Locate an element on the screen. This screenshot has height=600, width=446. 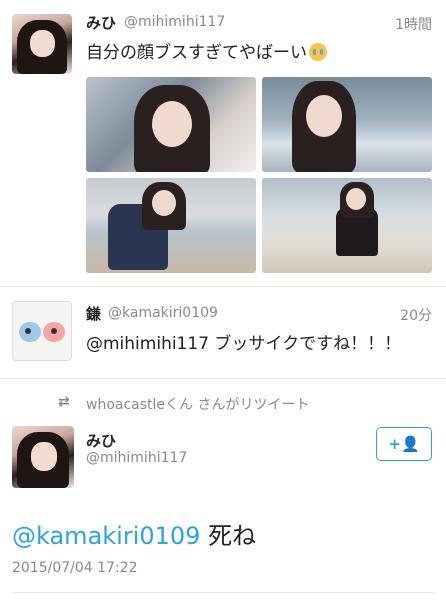
retweet-context: whoacastleくん さんがリツイート is located at coordinates (197, 404).